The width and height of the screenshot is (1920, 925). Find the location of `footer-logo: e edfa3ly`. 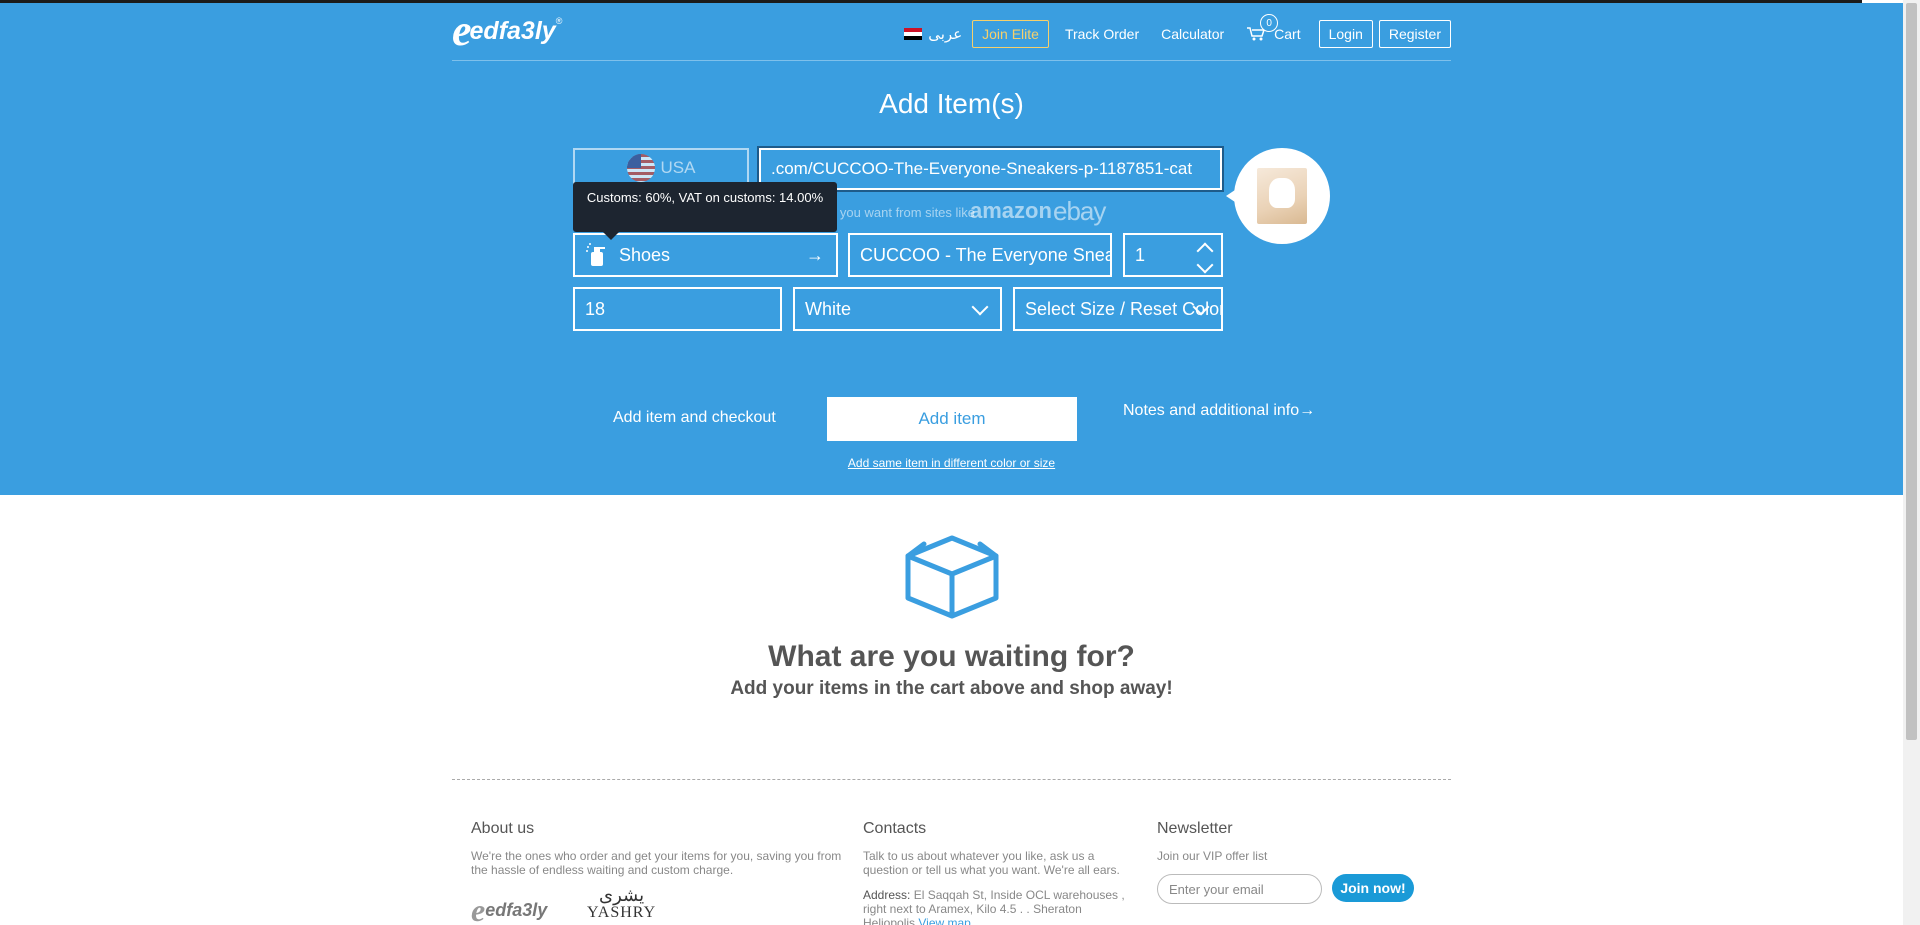

footer-logo: e edfa3ly is located at coordinates (509, 908).